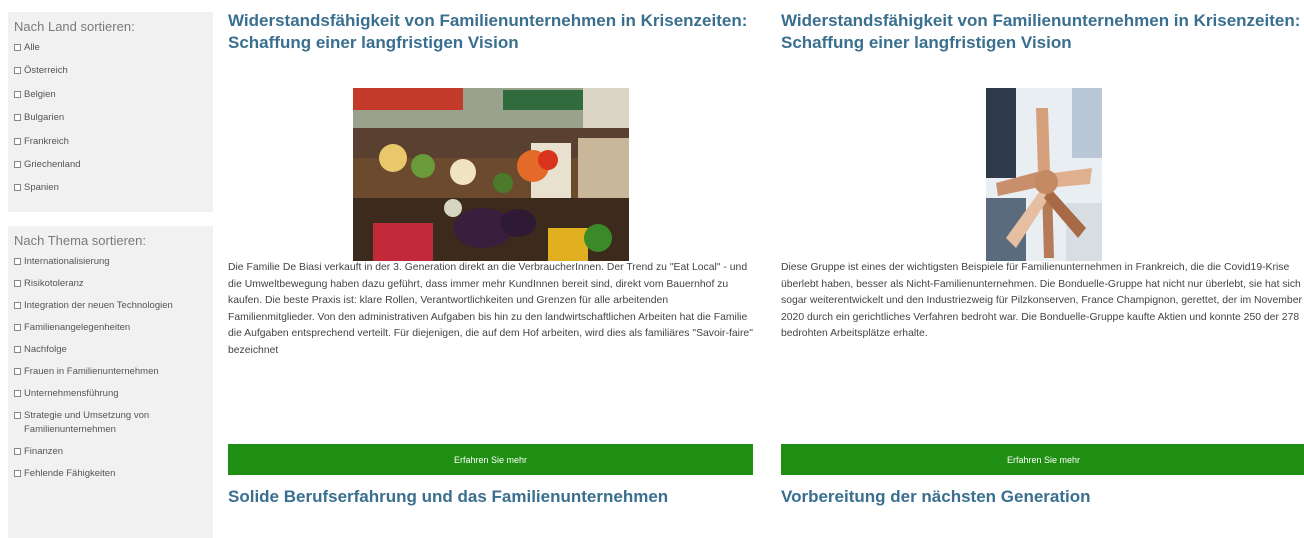 The width and height of the screenshot is (1304, 538). I want to click on country-option: Griechenland, so click(110, 165).